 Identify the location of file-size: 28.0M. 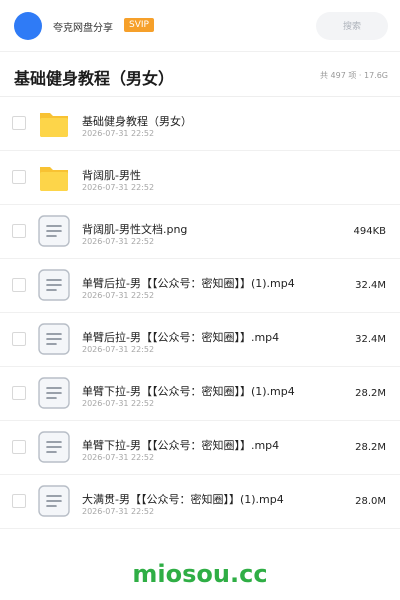
(370, 501).